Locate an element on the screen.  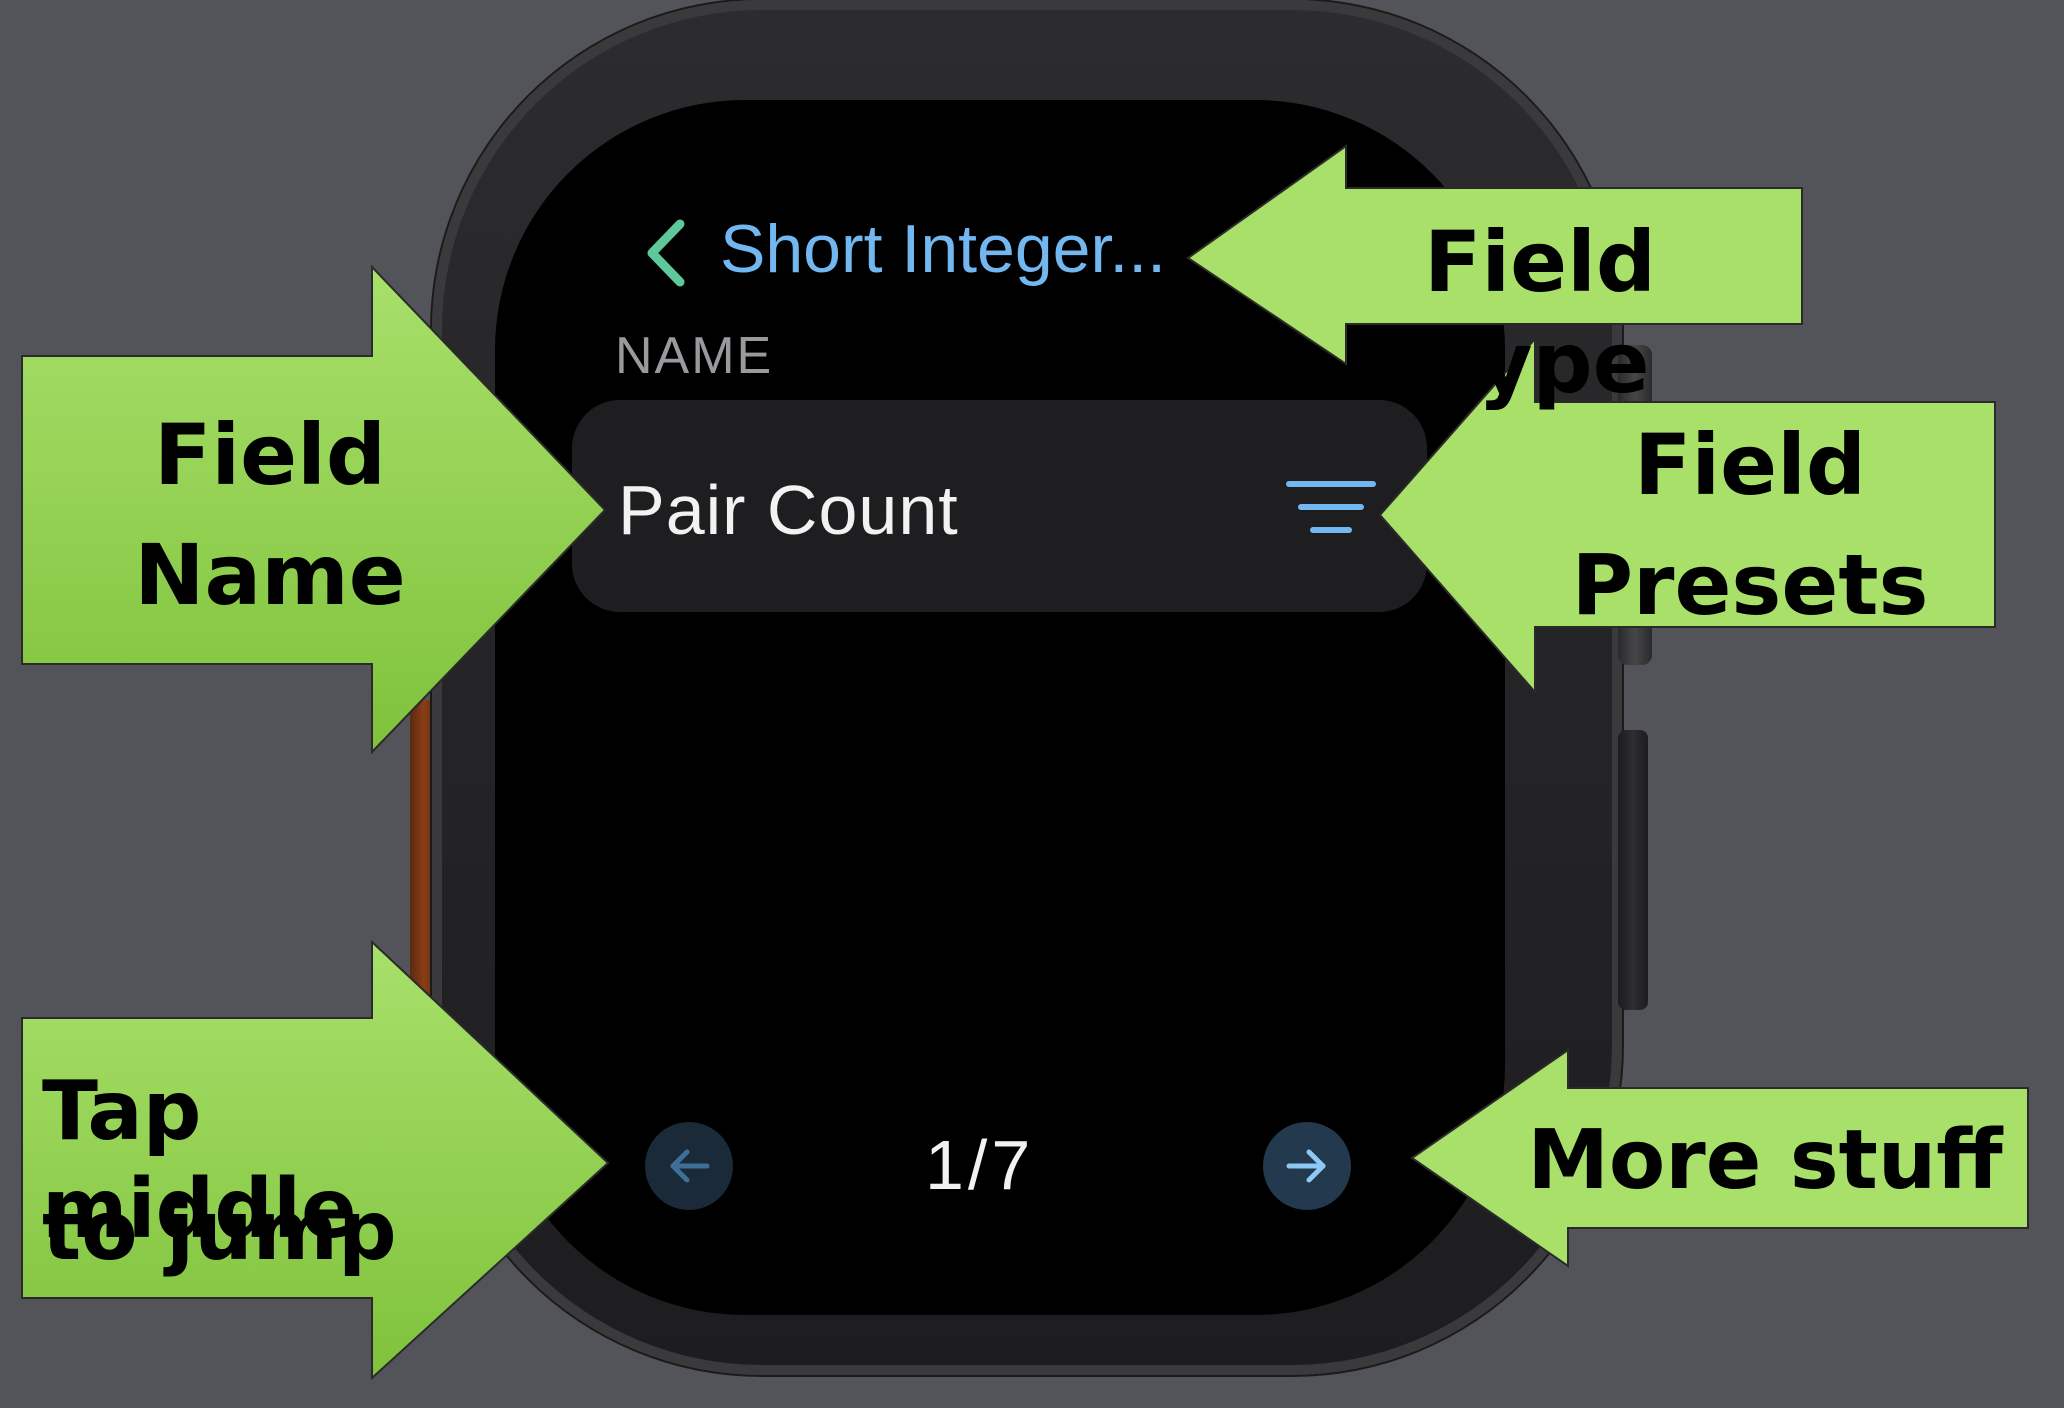
callout-jump-line2: to jump is located at coordinates (219, 1231).